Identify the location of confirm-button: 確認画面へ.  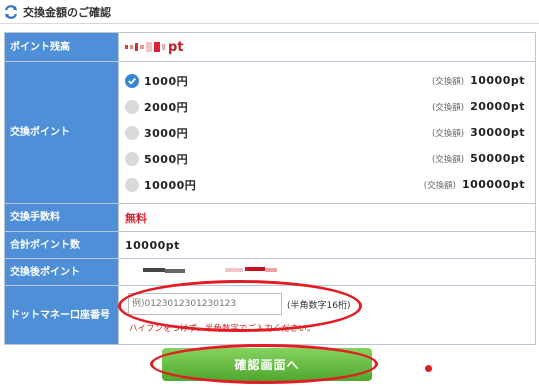
(267, 364).